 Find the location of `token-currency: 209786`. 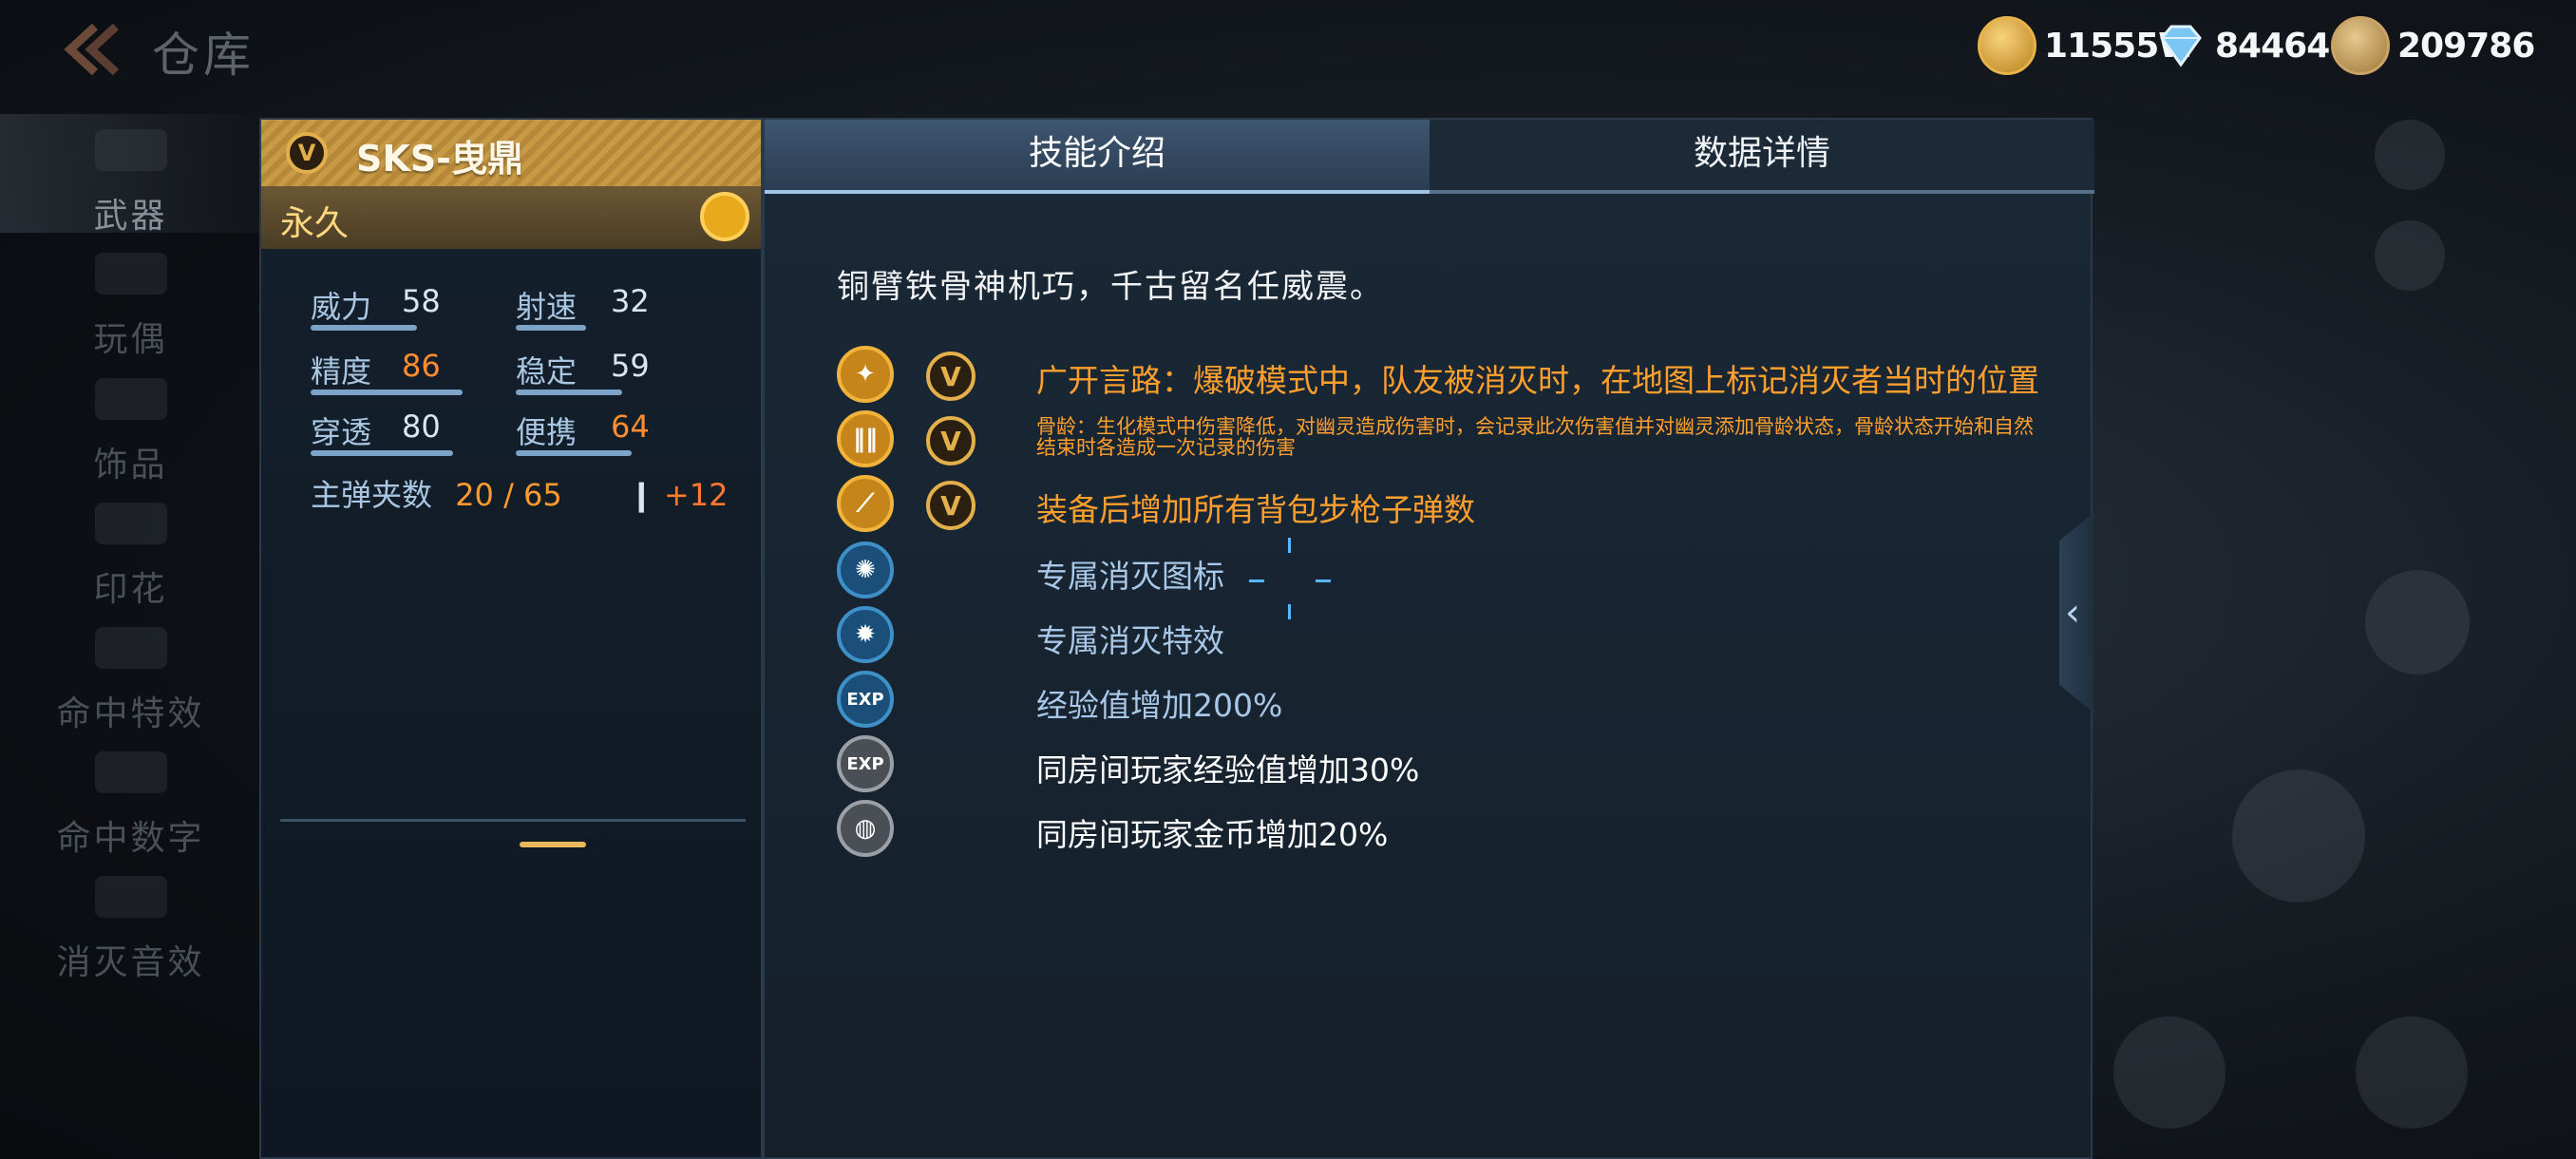

token-currency: 209786 is located at coordinates (2433, 45).